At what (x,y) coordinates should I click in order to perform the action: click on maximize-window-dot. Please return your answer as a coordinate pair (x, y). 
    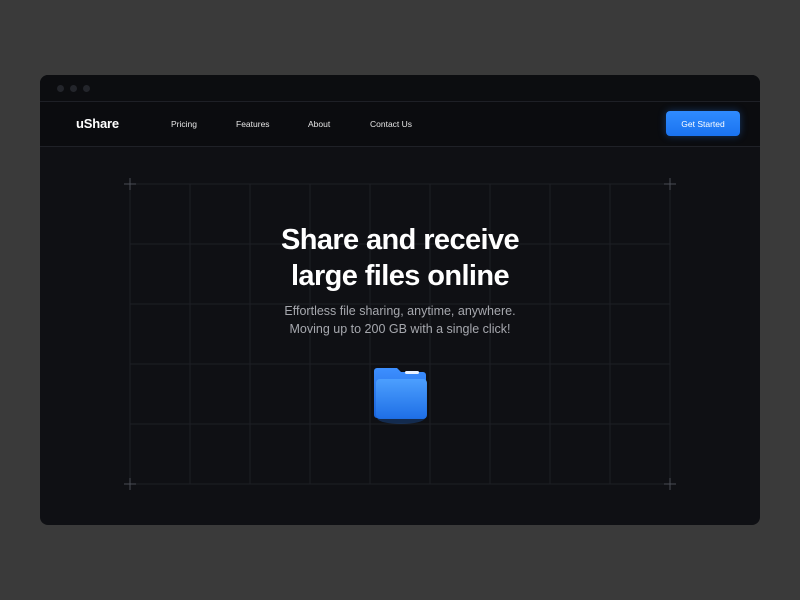
    Looking at the image, I should click on (86, 88).